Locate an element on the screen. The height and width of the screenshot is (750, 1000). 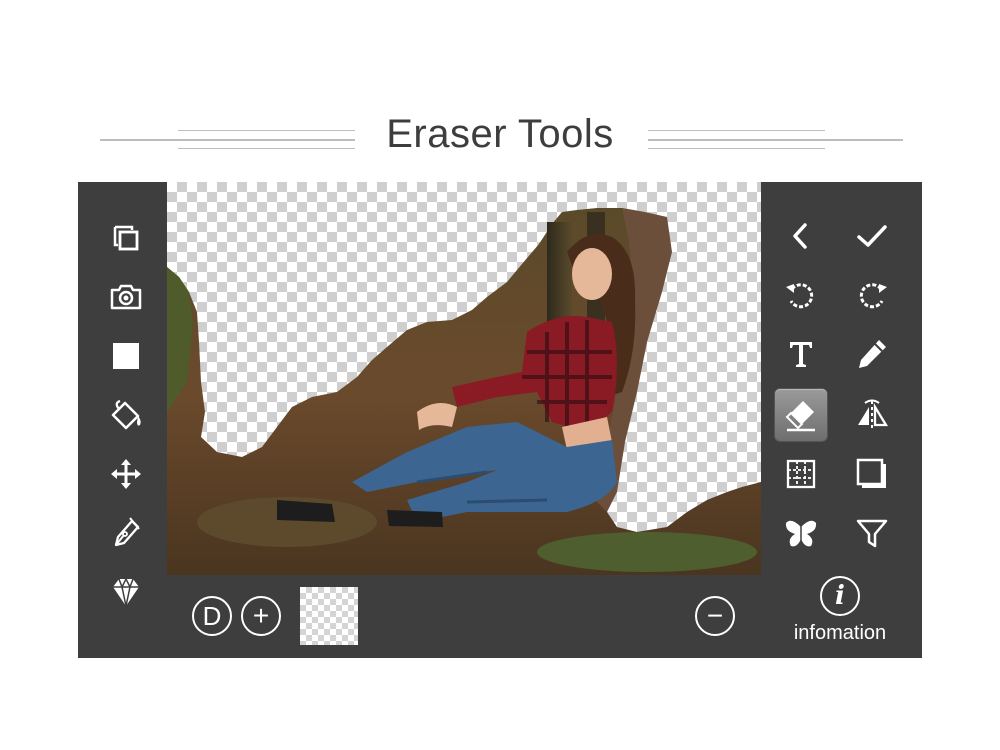
paint-bucket-icon is located at coordinates (126, 414).